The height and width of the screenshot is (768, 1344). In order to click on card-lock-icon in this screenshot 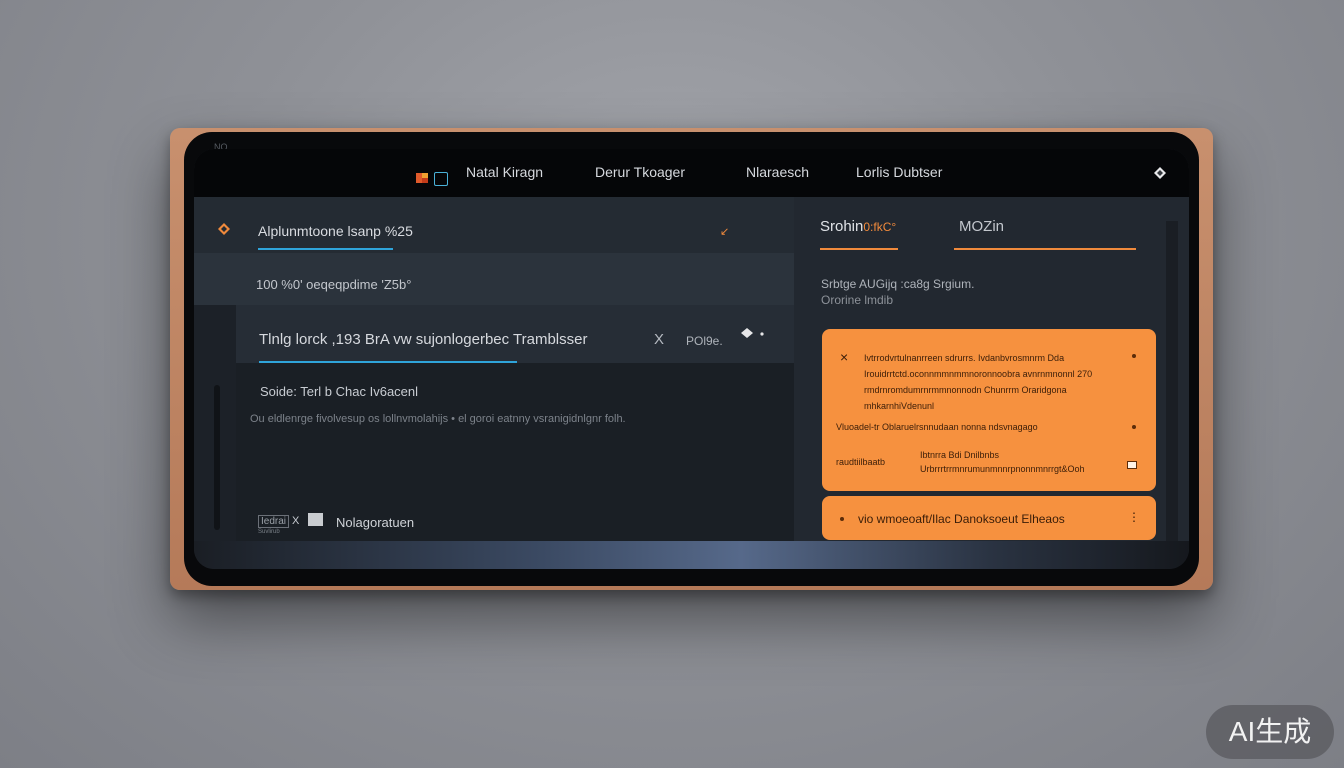, I will do `click(1132, 465)`.